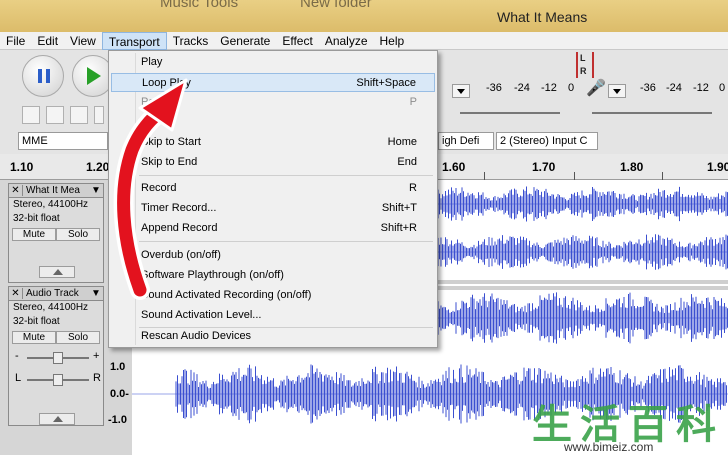  Describe the element at coordinates (628, 423) in the screenshot. I see `watermark: 生活百科 www.bimeiz.com` at that location.